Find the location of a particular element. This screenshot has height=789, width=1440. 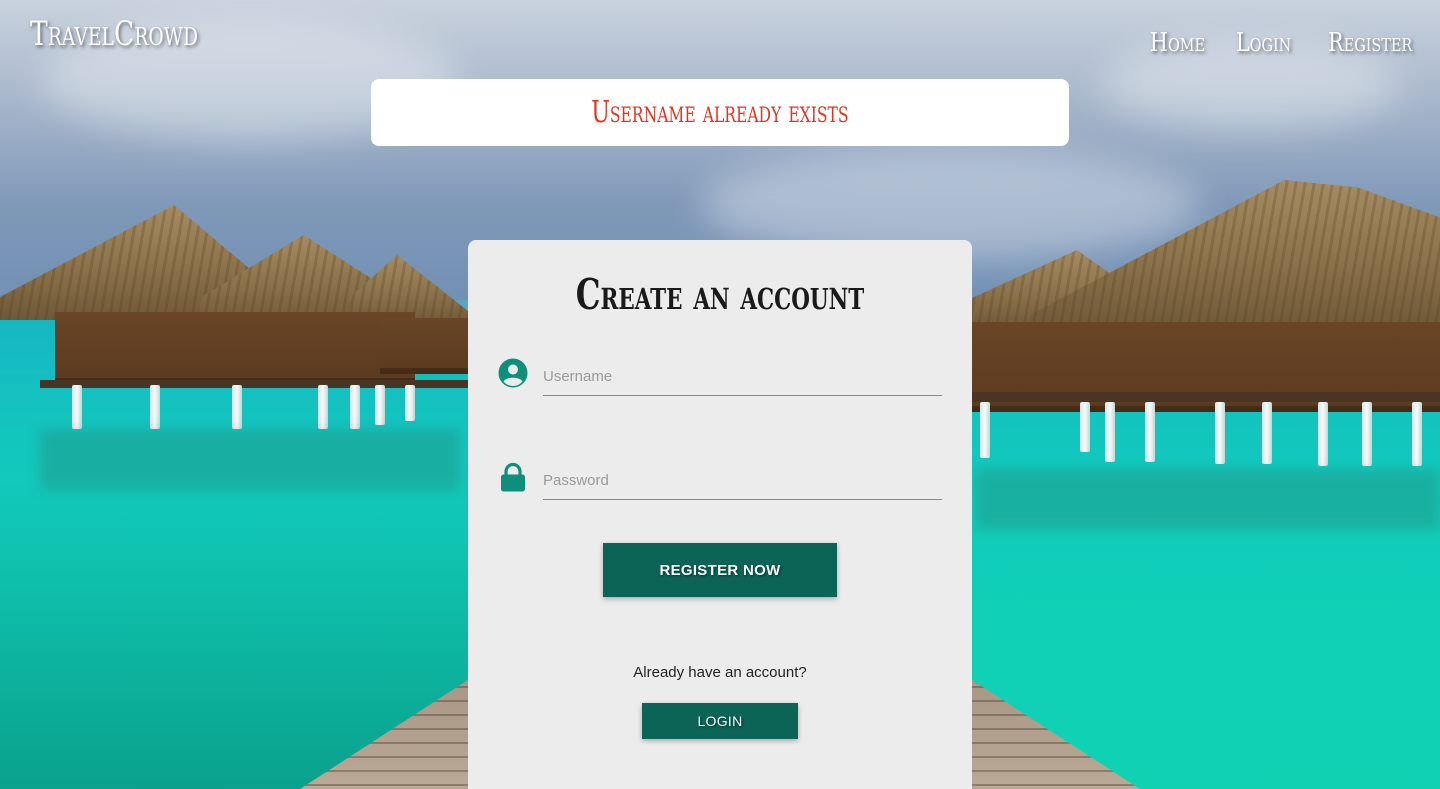

nav-login: Login is located at coordinates (1262, 43).